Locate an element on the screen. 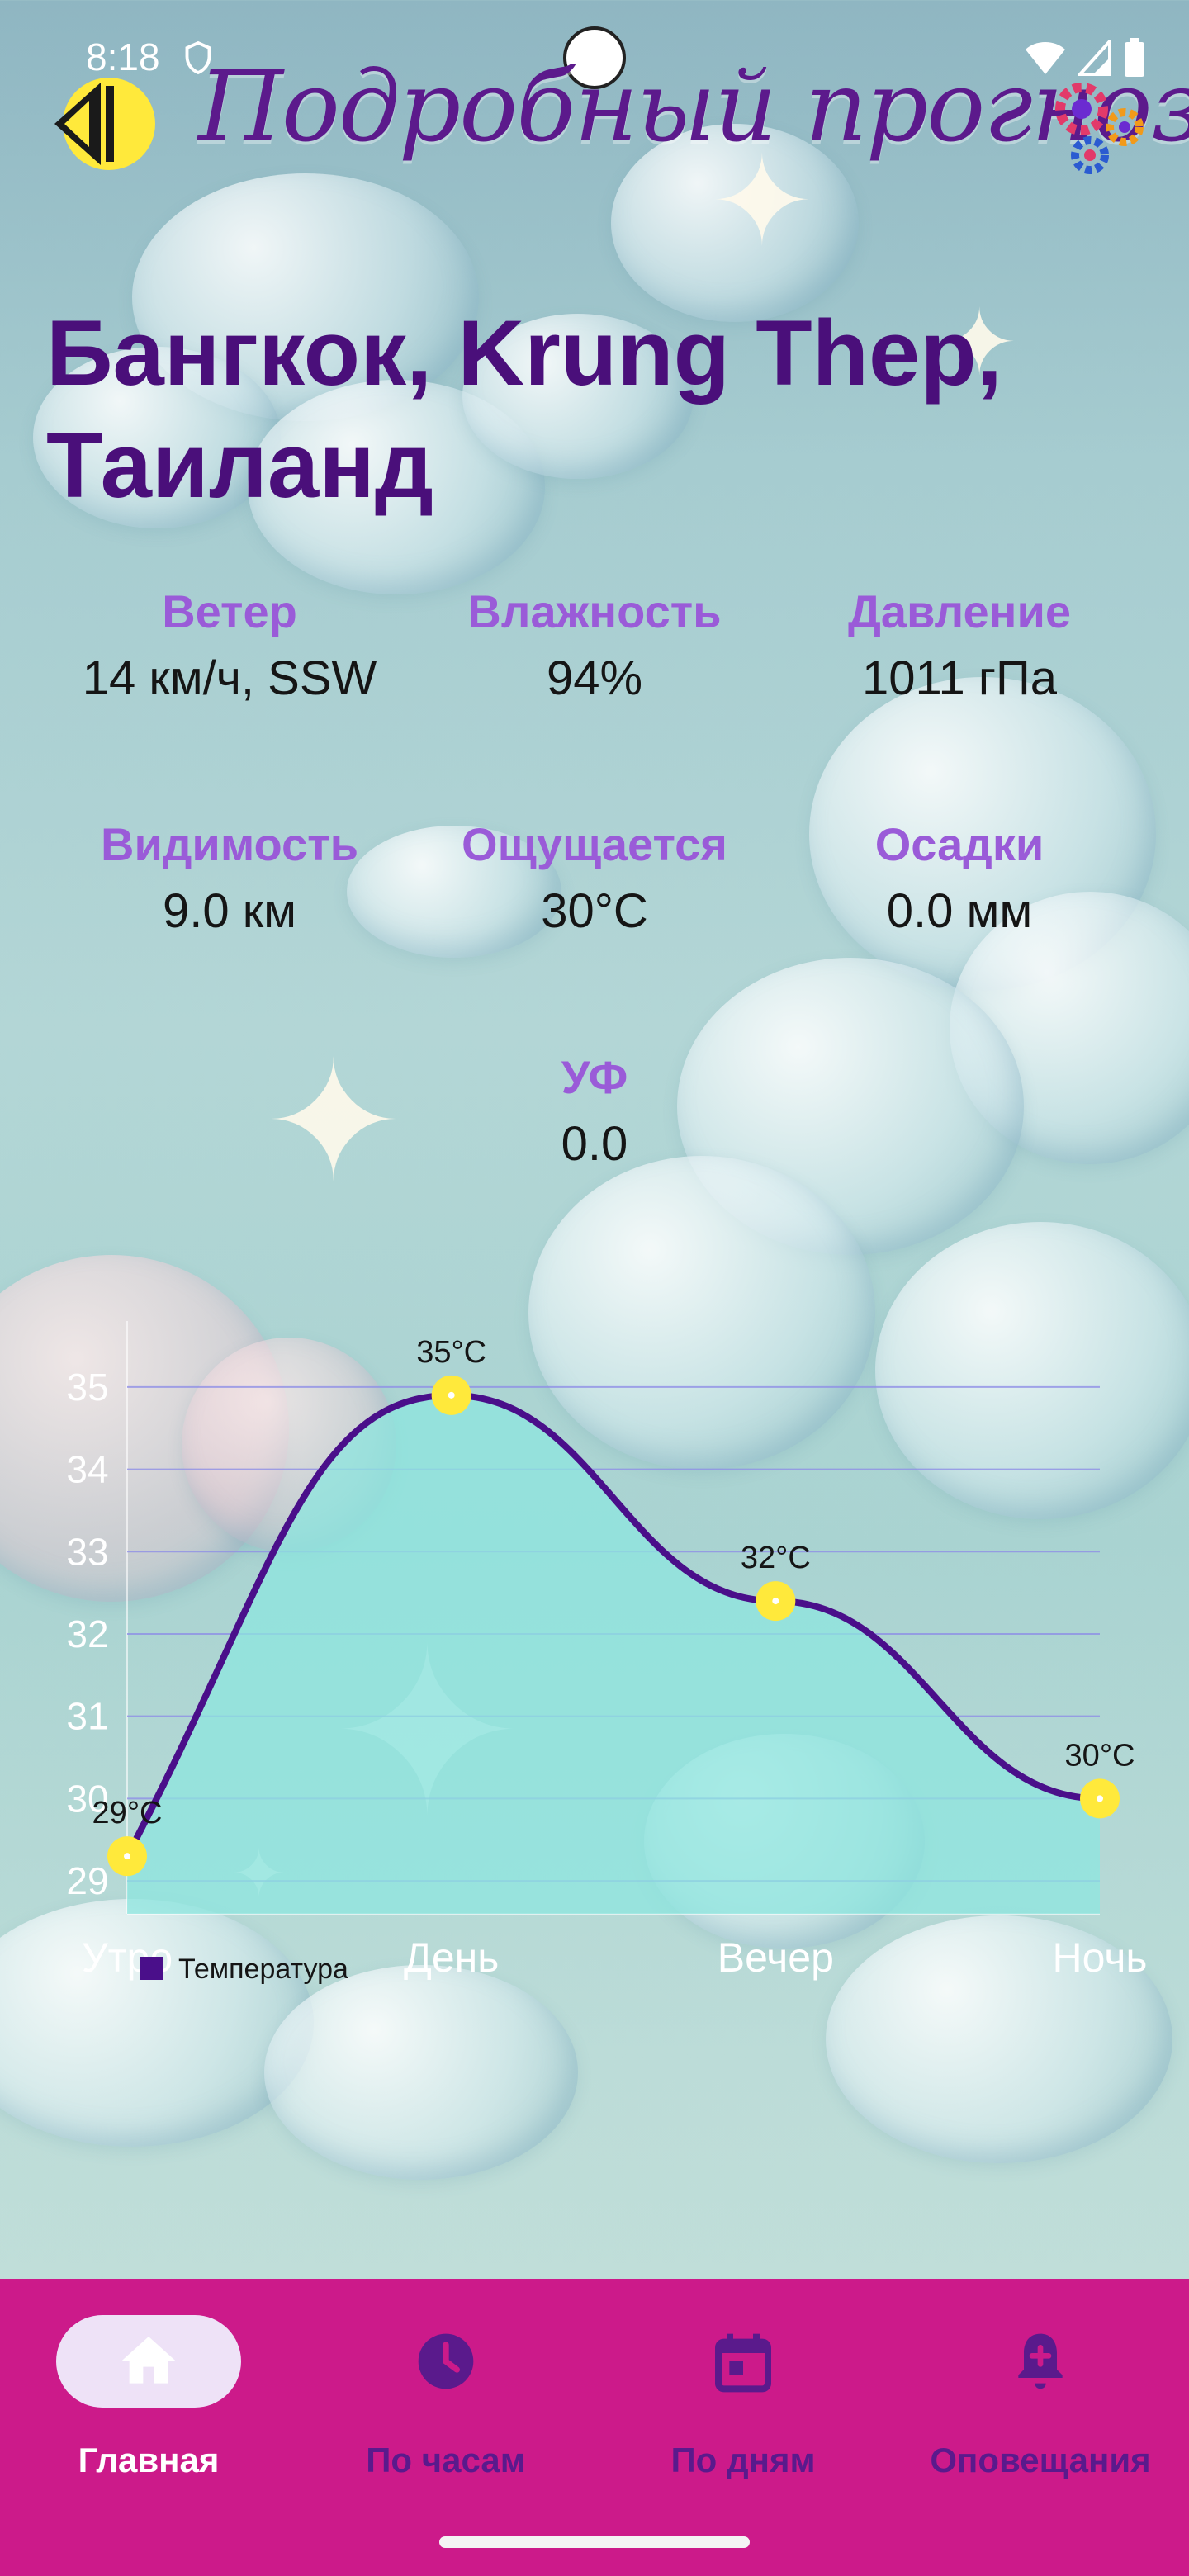 Image resolution: width=1189 pixels, height=2576 pixels. stat-label: Давление is located at coordinates (959, 611).